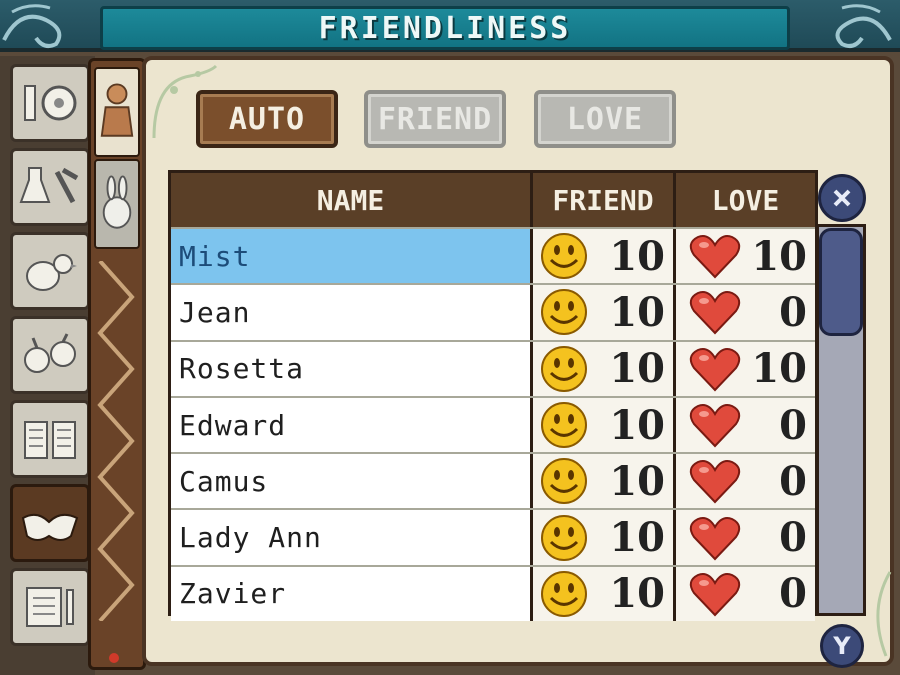 Image resolution: width=900 pixels, height=675 pixels. Describe the element at coordinates (884, 614) in the screenshot. I see `vine-ornament-icon` at that location.